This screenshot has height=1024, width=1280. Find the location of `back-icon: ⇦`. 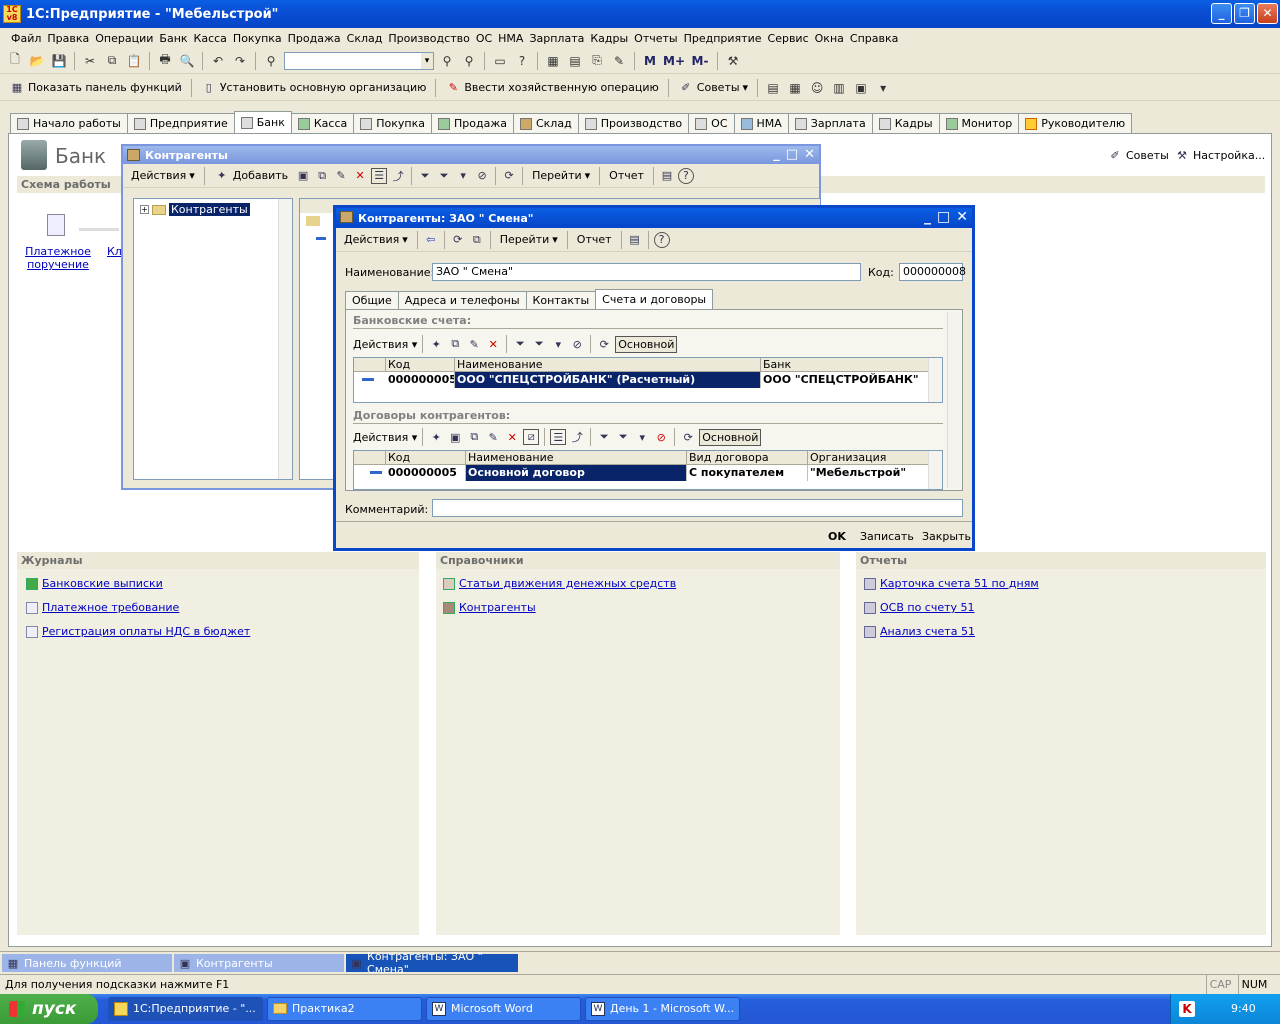

back-icon: ⇦ is located at coordinates (431, 240).